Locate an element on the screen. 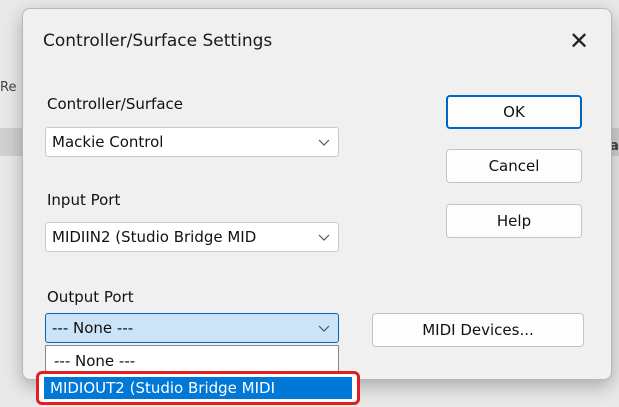 The width and height of the screenshot is (619, 407). close-icon: ✕ is located at coordinates (579, 41).